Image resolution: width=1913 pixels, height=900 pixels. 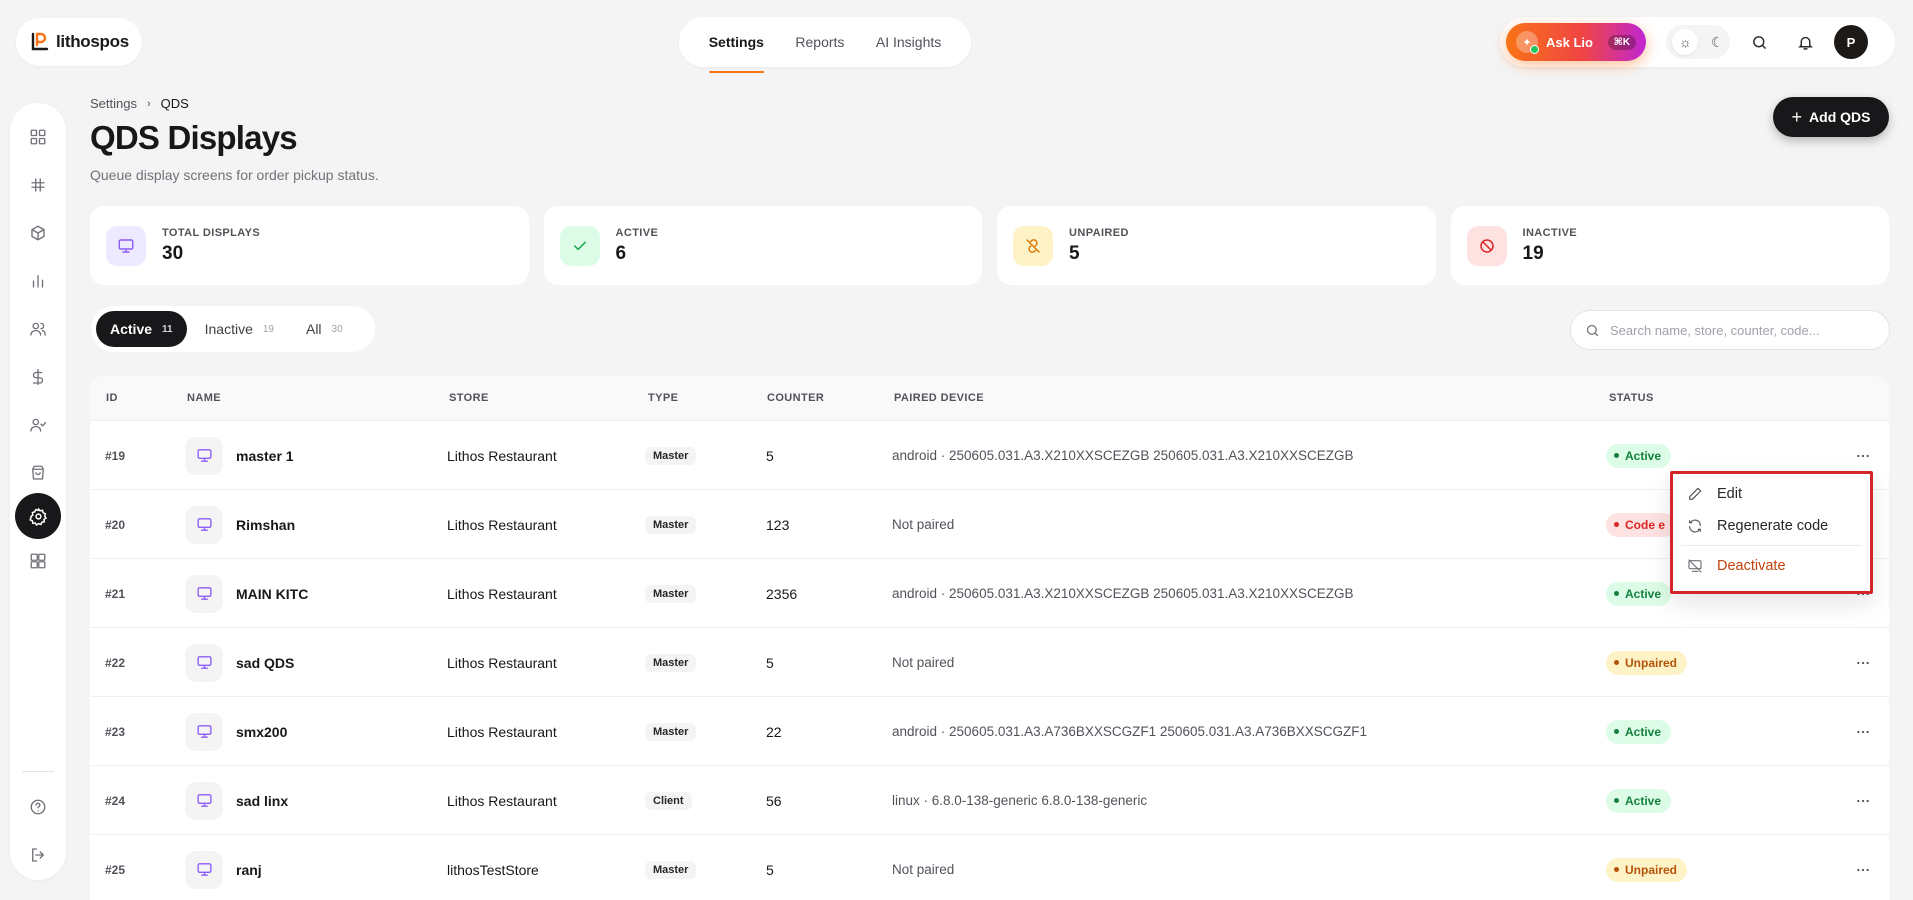 What do you see at coordinates (262, 801) in the screenshot?
I see `row-name: sad linx` at bounding box center [262, 801].